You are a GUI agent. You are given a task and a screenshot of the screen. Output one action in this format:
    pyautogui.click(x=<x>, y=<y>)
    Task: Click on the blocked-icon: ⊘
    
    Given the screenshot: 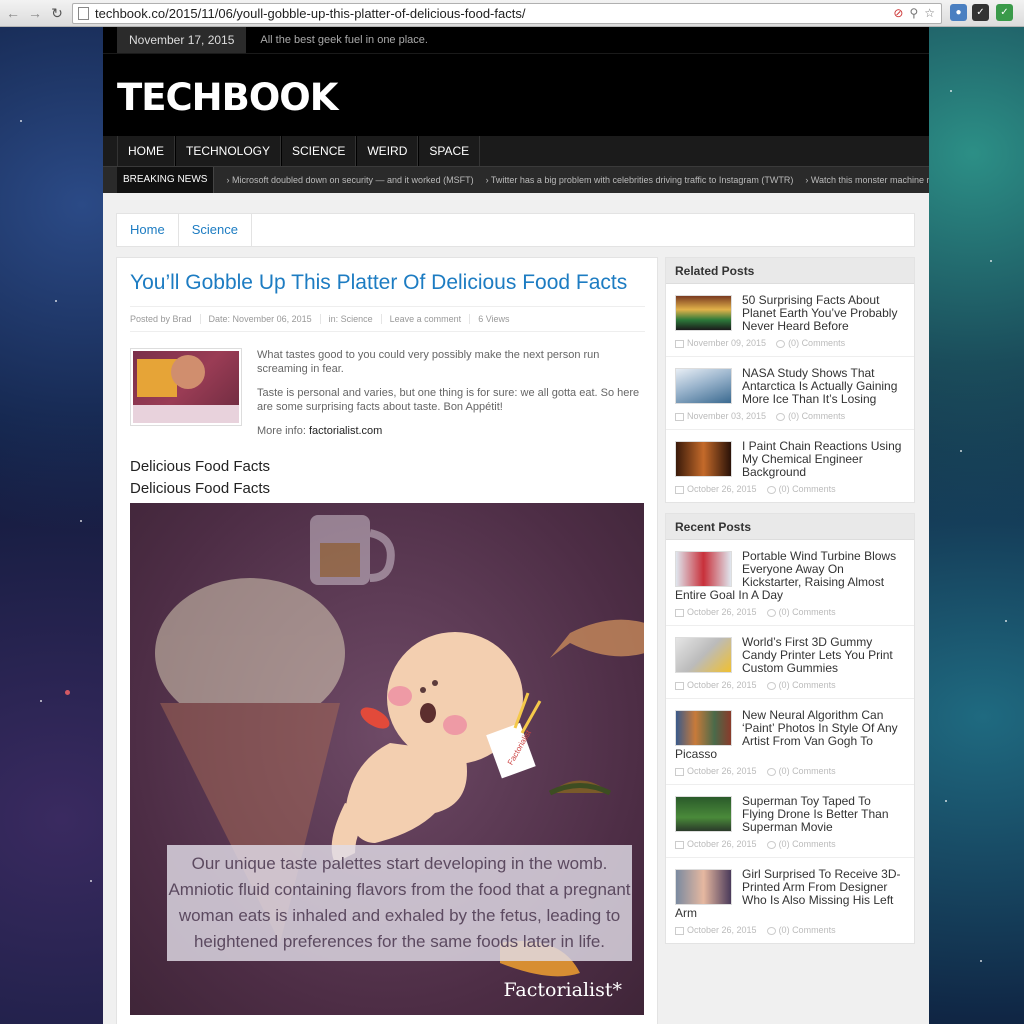 What is the action you would take?
    pyautogui.click(x=898, y=13)
    